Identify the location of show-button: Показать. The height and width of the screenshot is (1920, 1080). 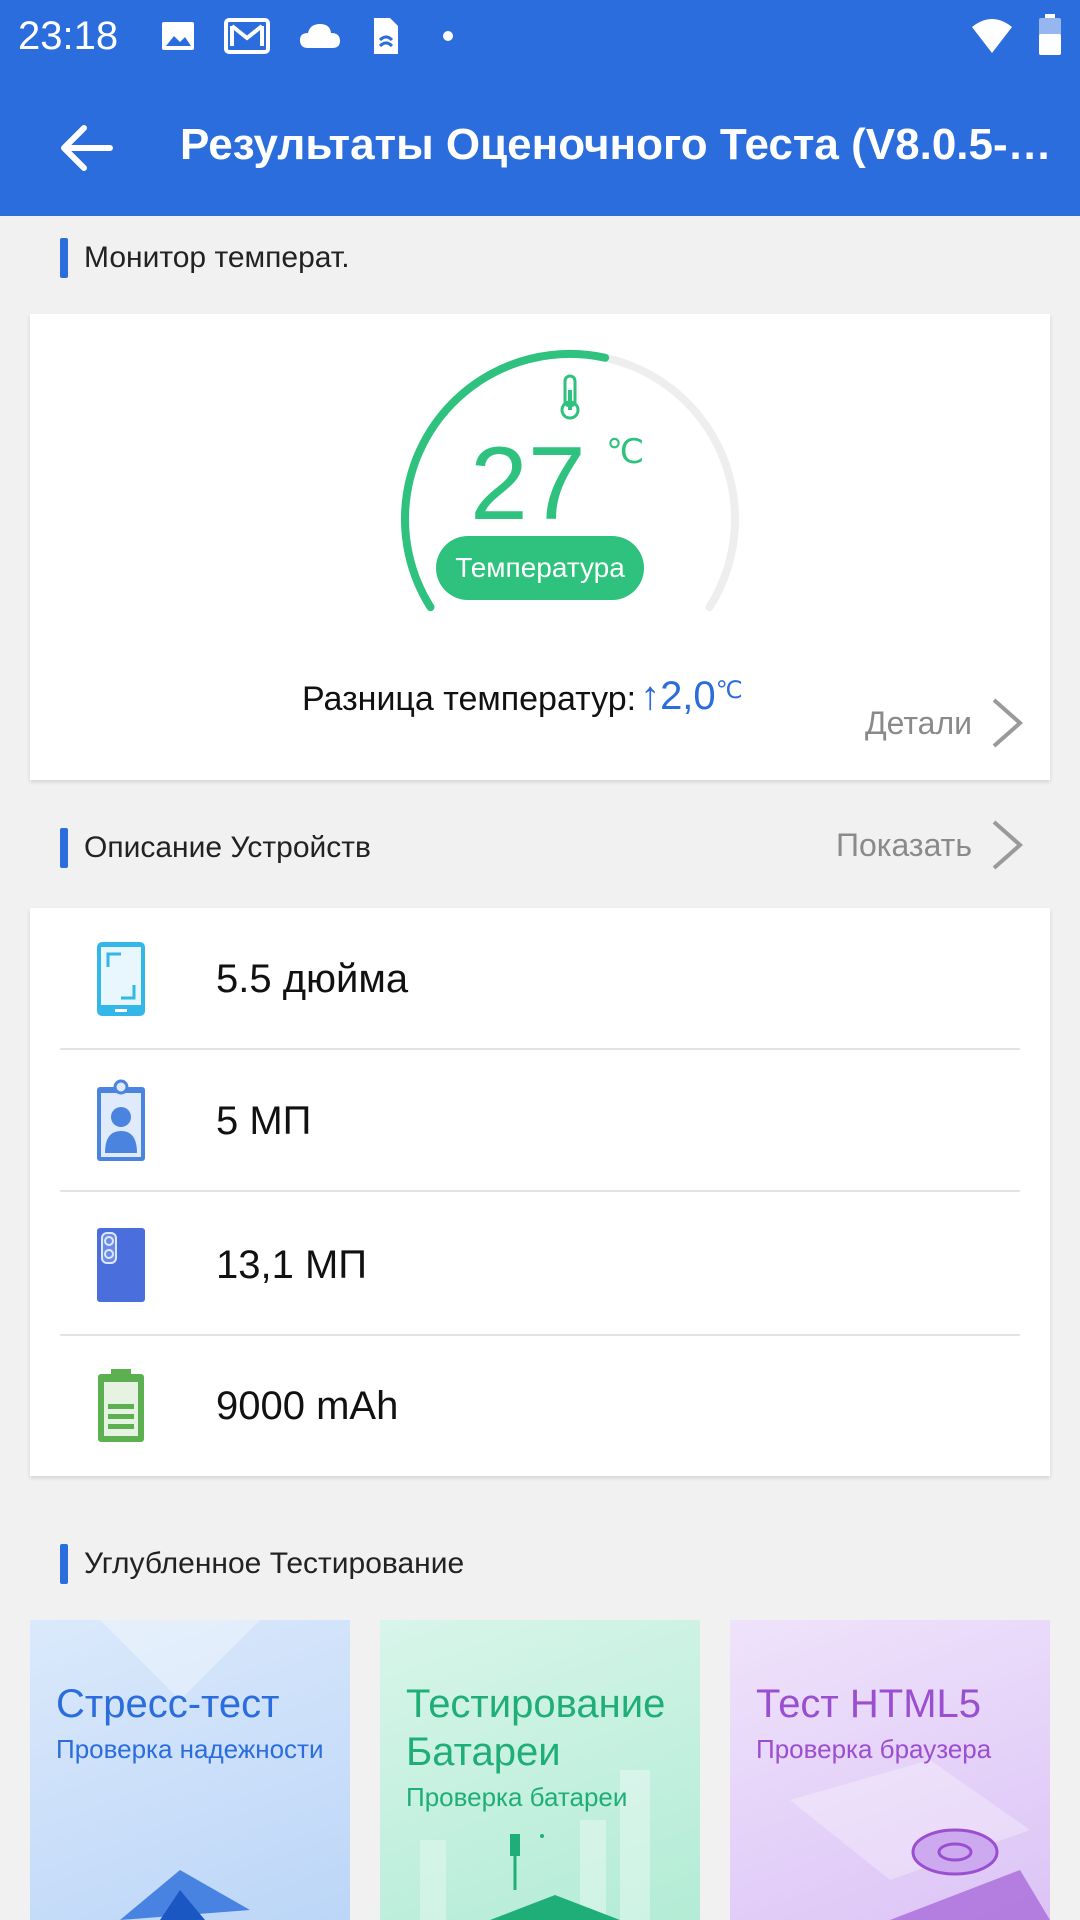
(930, 845).